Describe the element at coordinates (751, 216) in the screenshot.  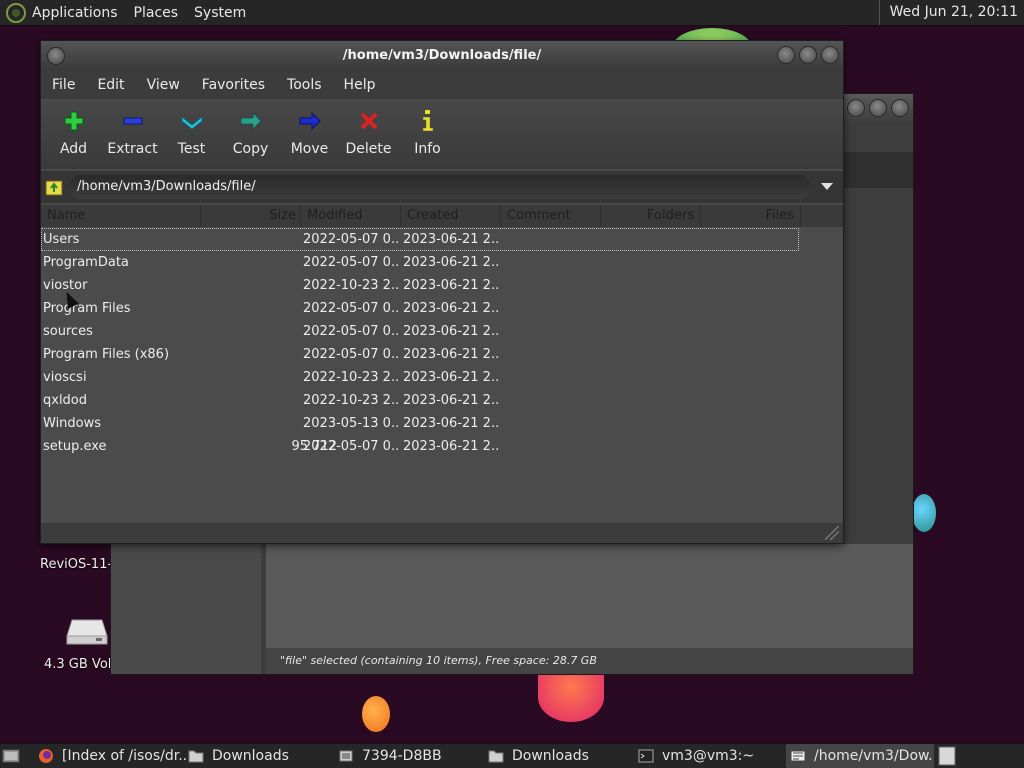
I see `column-header-files: Files` at that location.